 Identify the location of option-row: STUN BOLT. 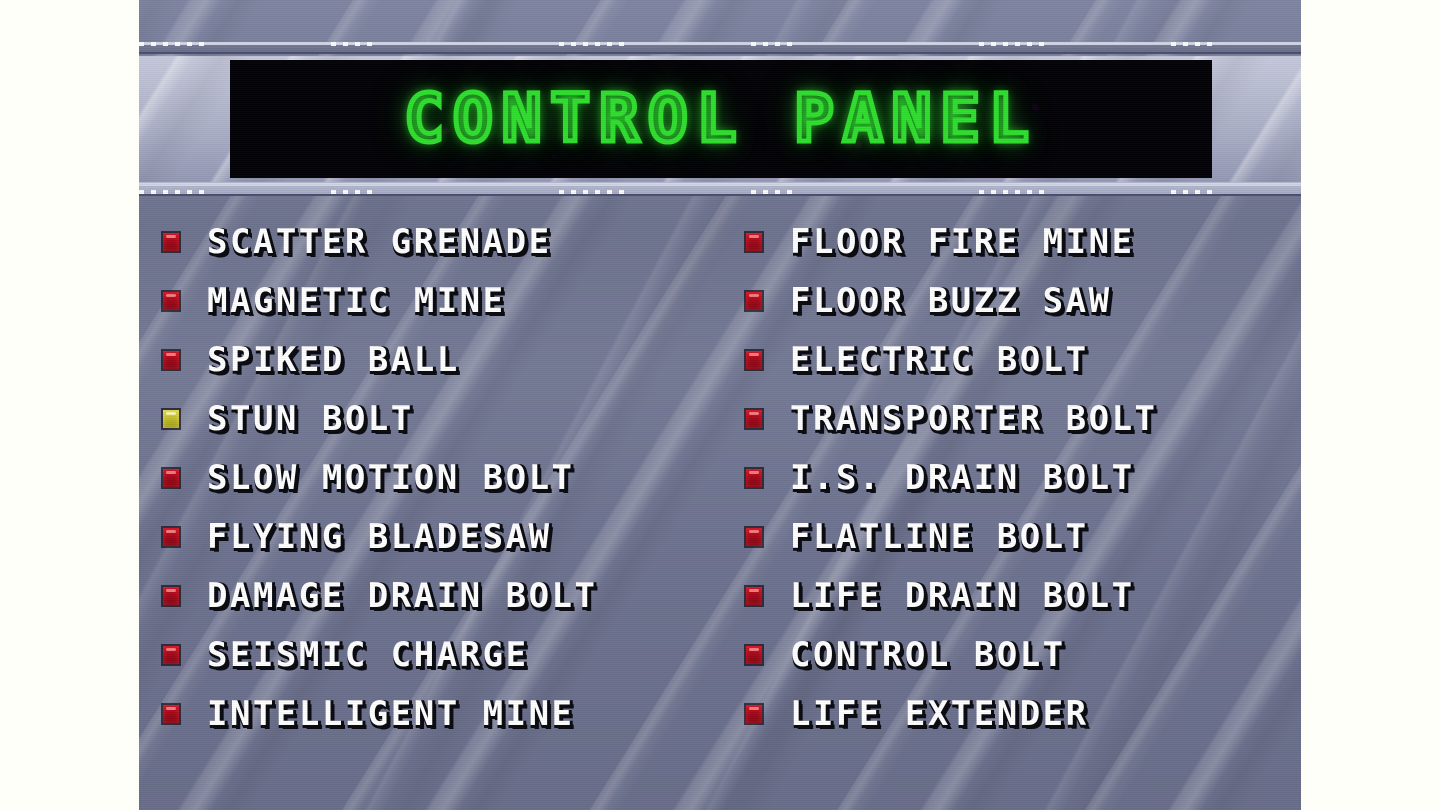
(446, 418).